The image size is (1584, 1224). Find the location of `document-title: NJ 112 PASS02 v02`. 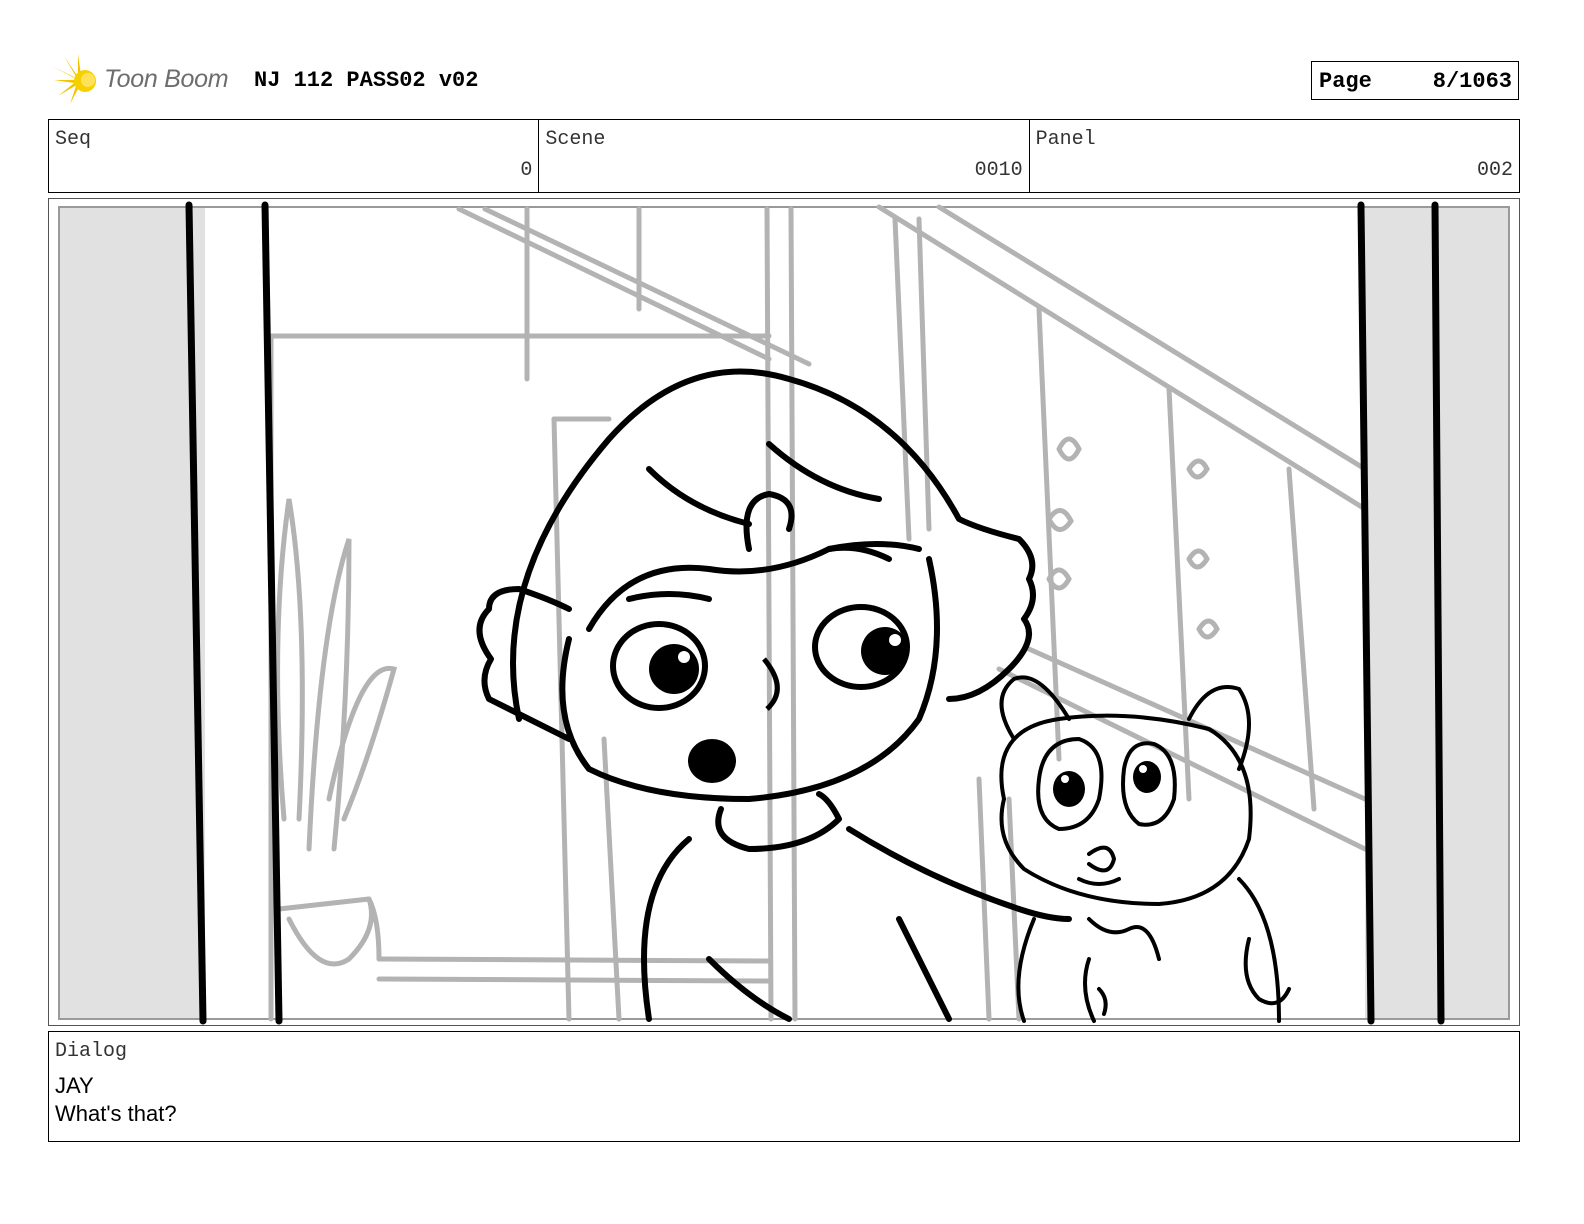

document-title: NJ 112 PASS02 v02 is located at coordinates (366, 80).